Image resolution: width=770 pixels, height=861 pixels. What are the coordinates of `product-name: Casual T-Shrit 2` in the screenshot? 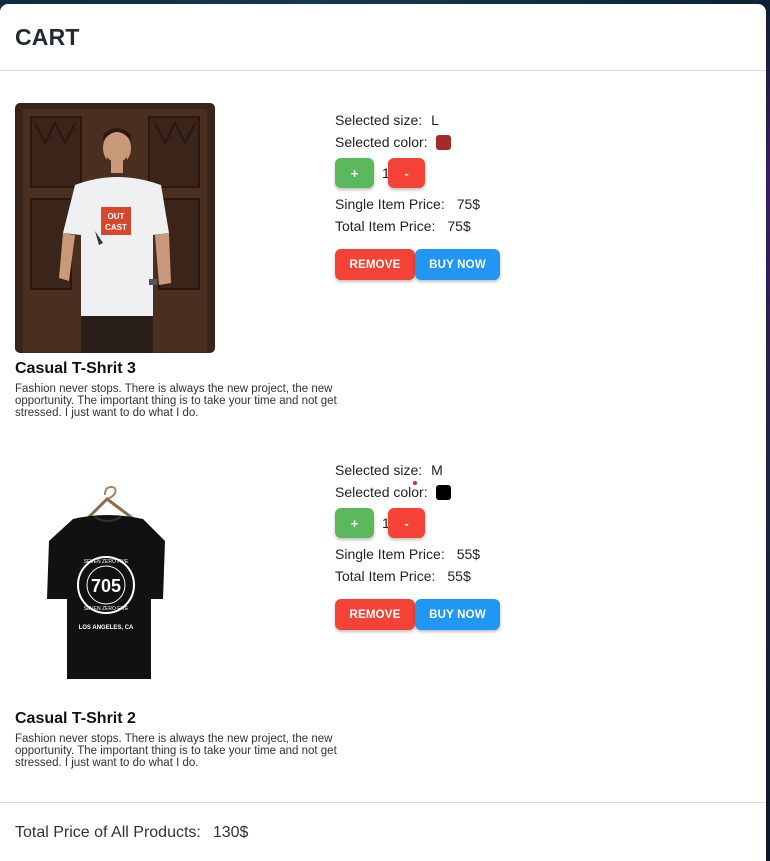 It's located at (75, 718).